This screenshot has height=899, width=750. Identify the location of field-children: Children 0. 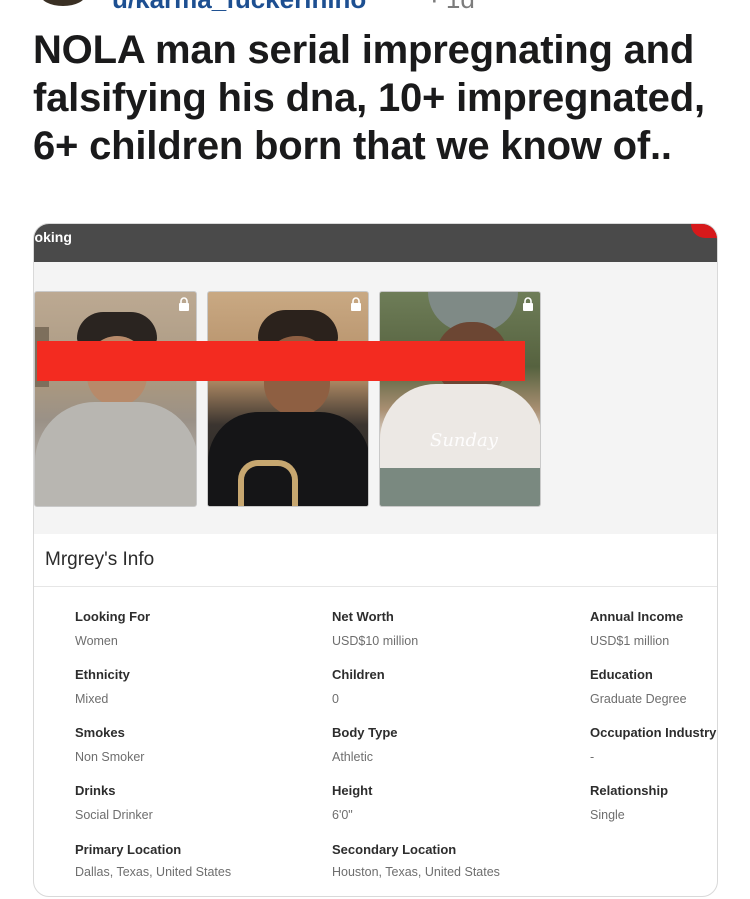
(452, 687).